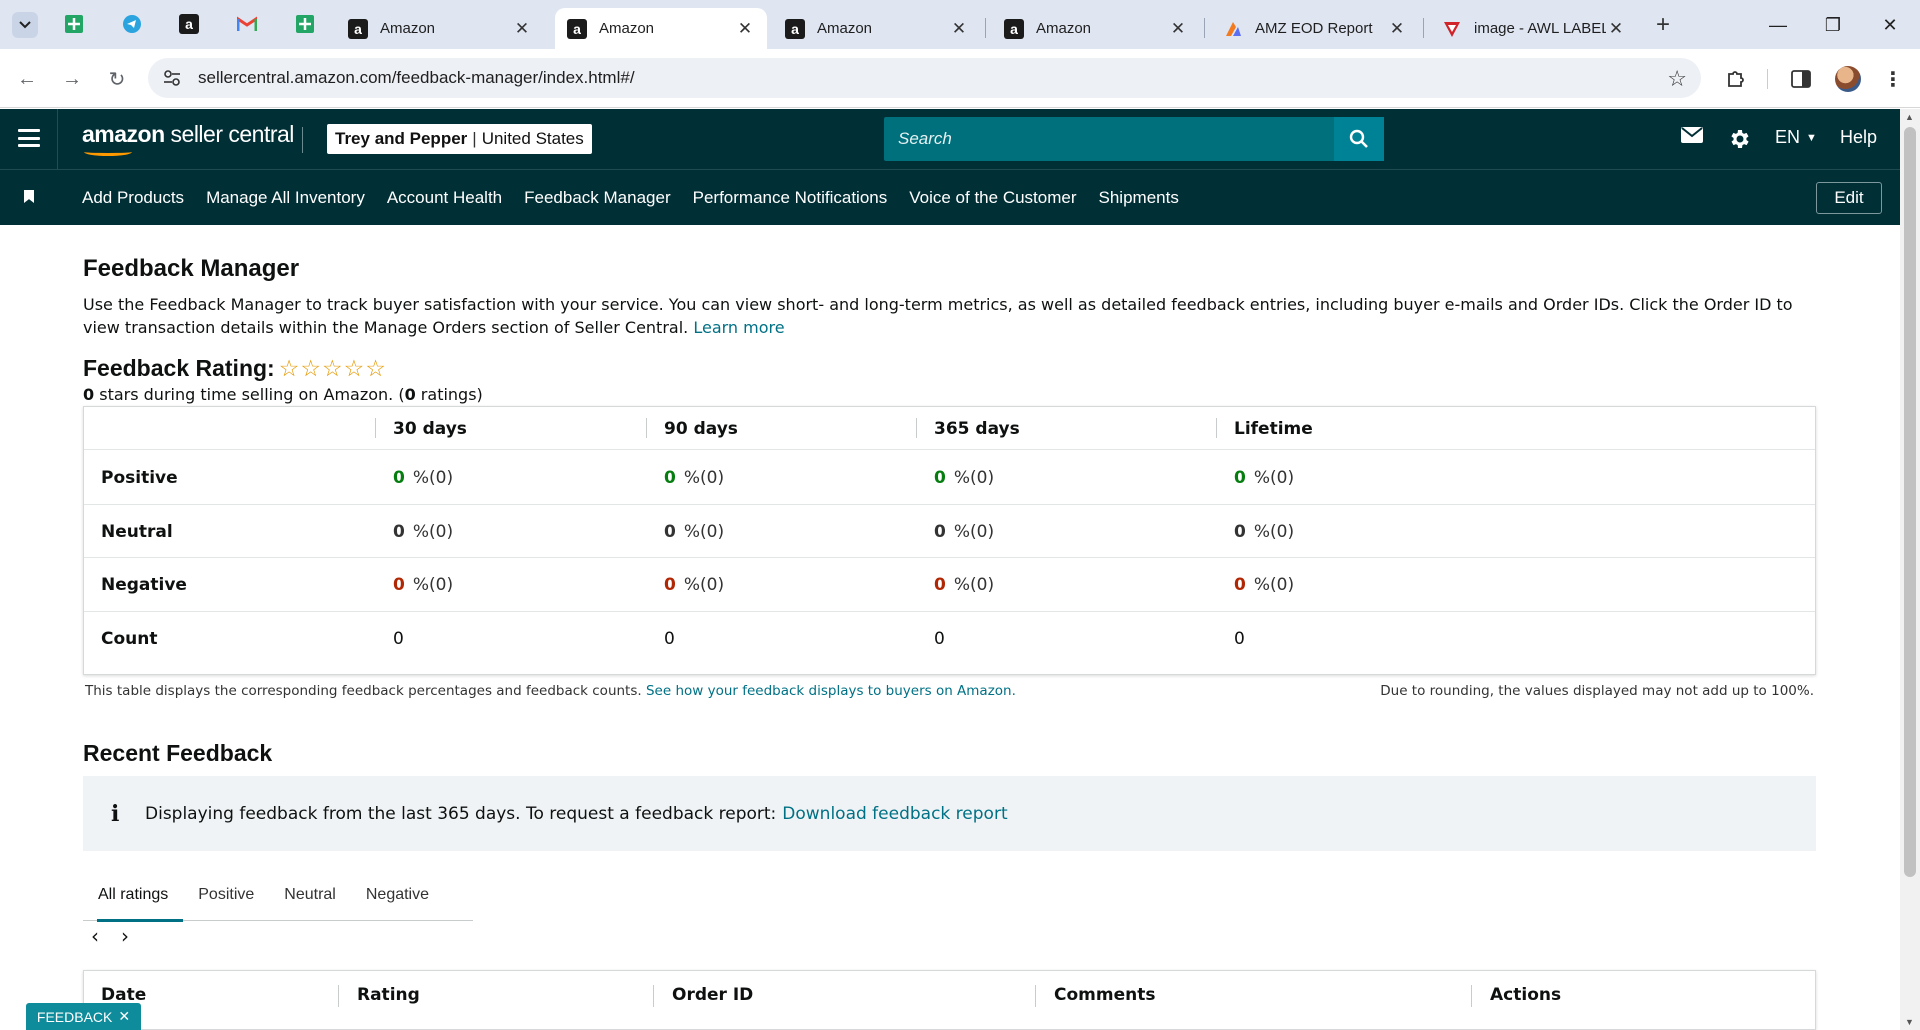 The height and width of the screenshot is (1030, 1920). Describe the element at coordinates (1796, 137) in the screenshot. I see `language-selector: EN ▼` at that location.